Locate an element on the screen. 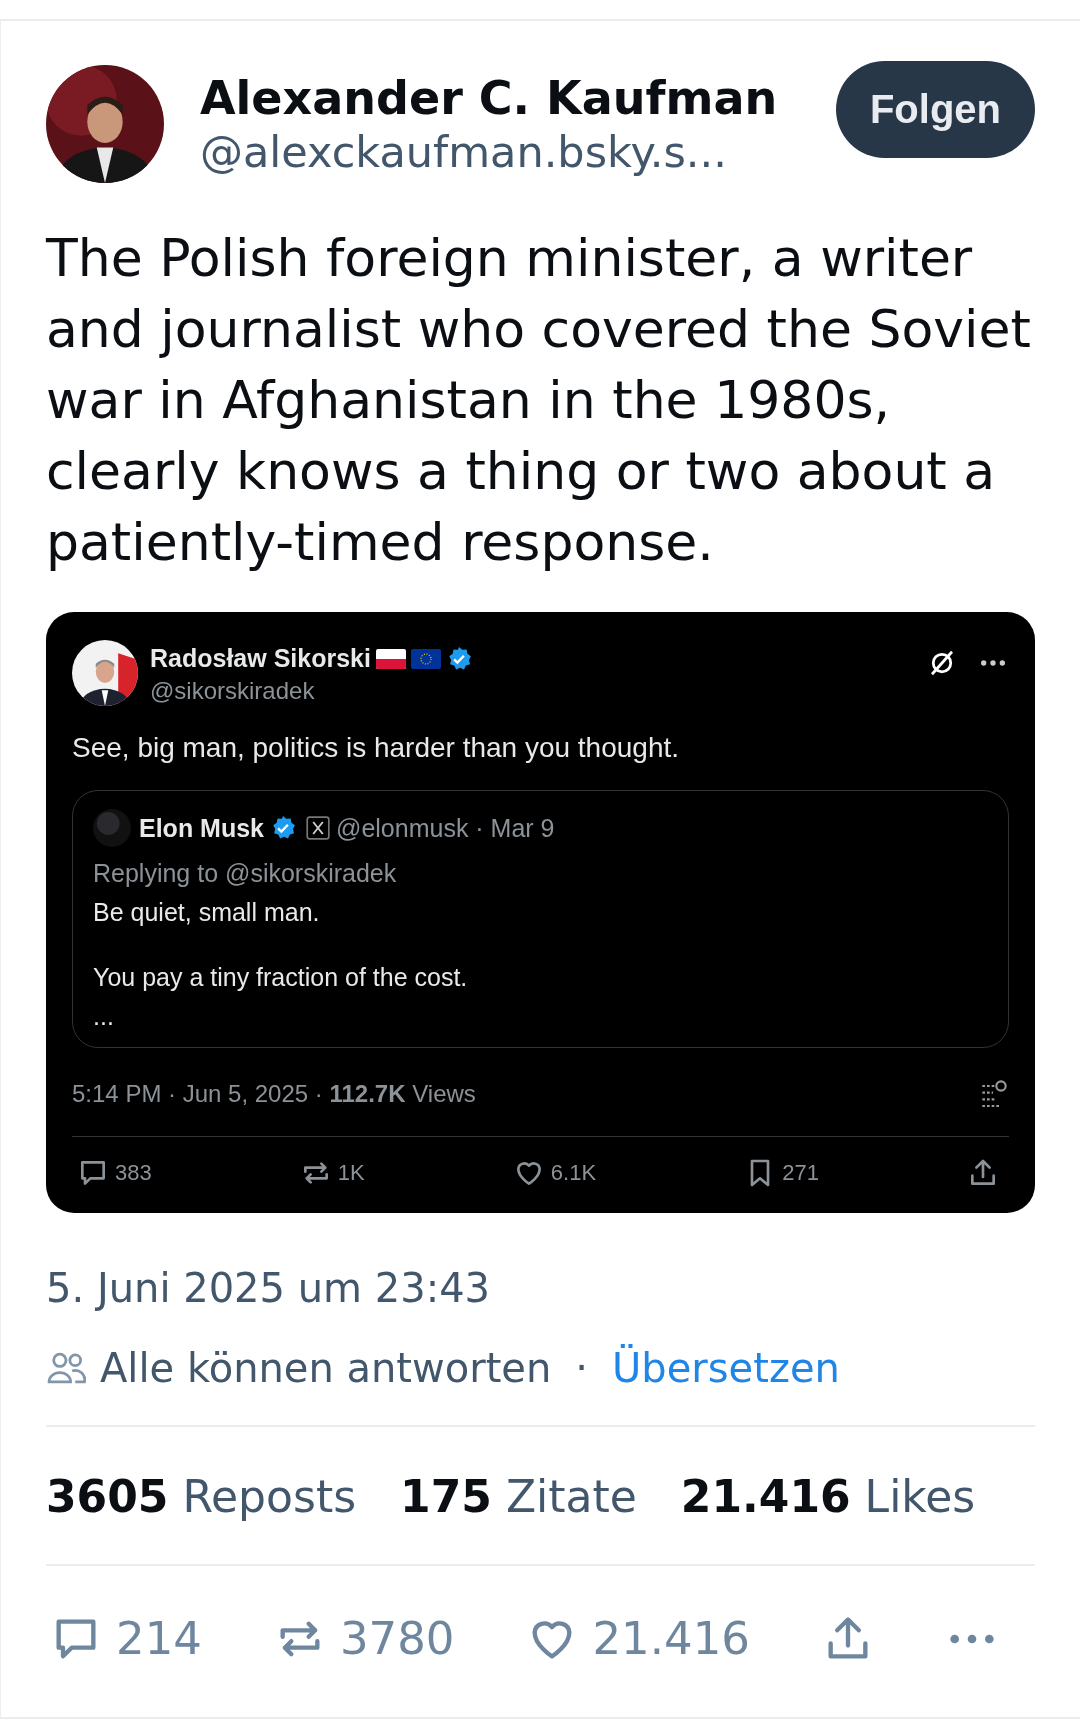  replying-to: Replying to @sikorskiradek is located at coordinates (245, 873).